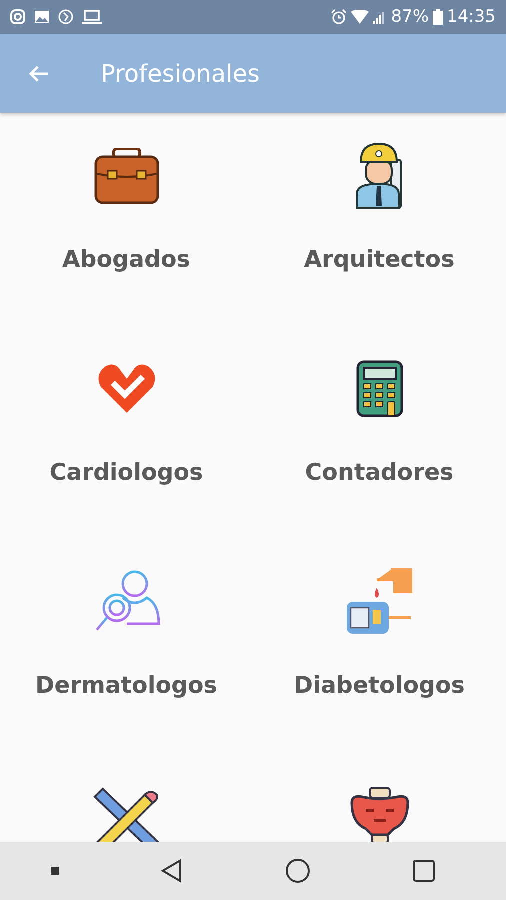 Image resolution: width=506 pixels, height=900 pixels. I want to click on clock-time: 14:35, so click(471, 17).